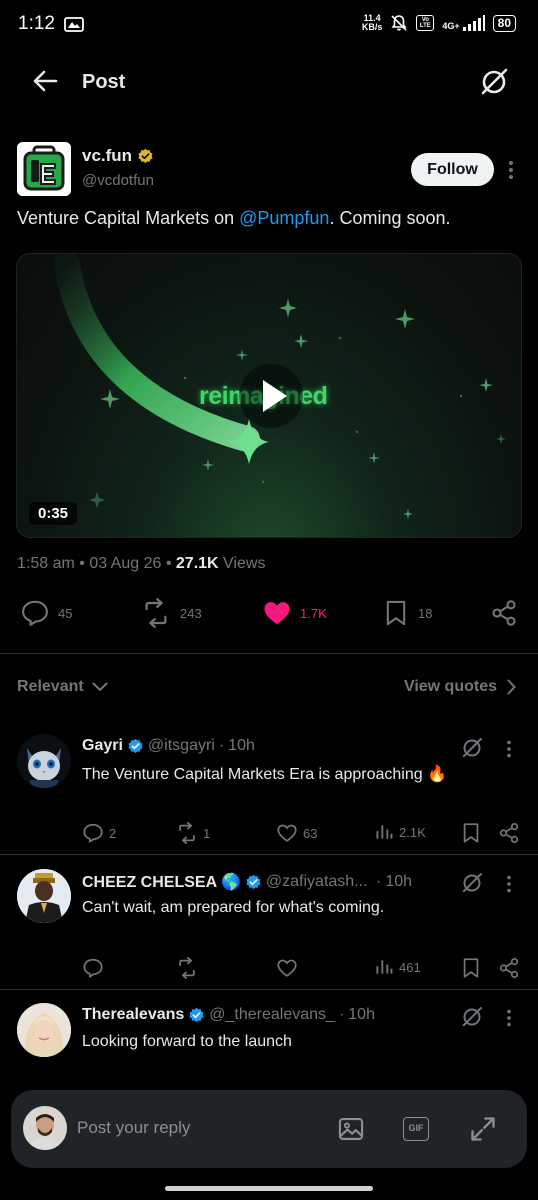 This screenshot has width=538, height=1200. What do you see at coordinates (504, 23) in the screenshot?
I see `battery-indicator: 80` at bounding box center [504, 23].